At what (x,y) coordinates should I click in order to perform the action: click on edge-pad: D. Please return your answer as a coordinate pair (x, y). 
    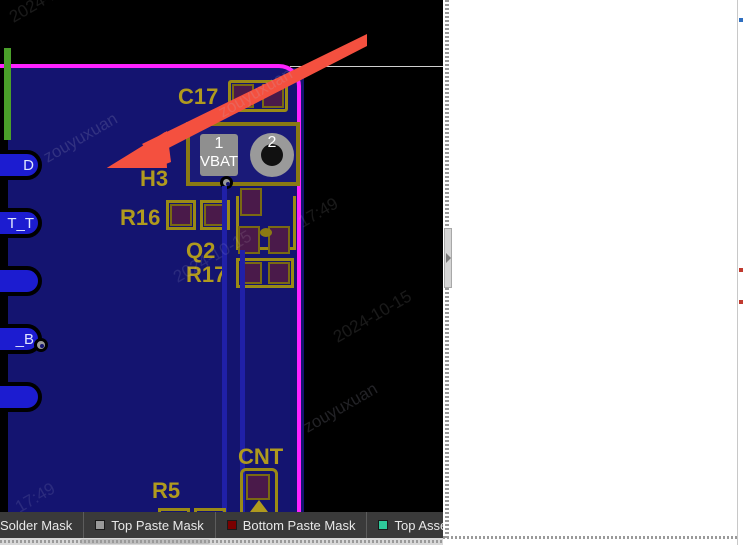
    Looking at the image, I should click on (21, 165).